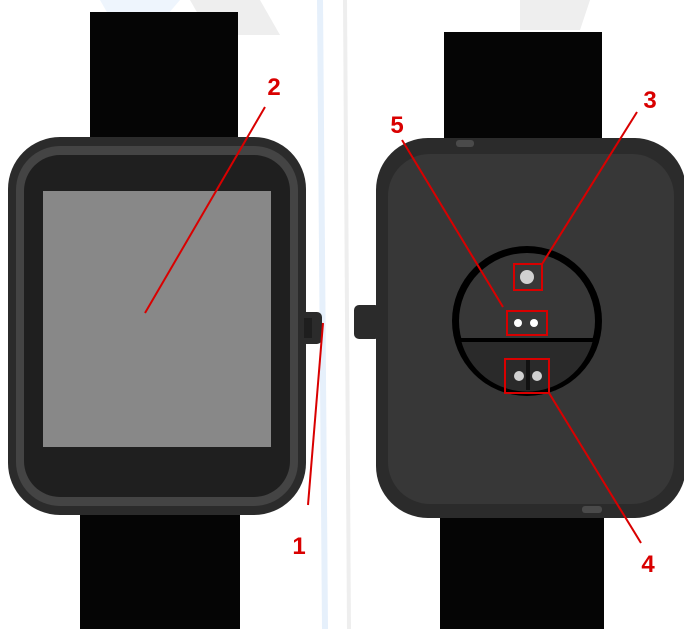  What do you see at coordinates (273, 87) in the screenshot?
I see `callout-number-2: 2` at bounding box center [273, 87].